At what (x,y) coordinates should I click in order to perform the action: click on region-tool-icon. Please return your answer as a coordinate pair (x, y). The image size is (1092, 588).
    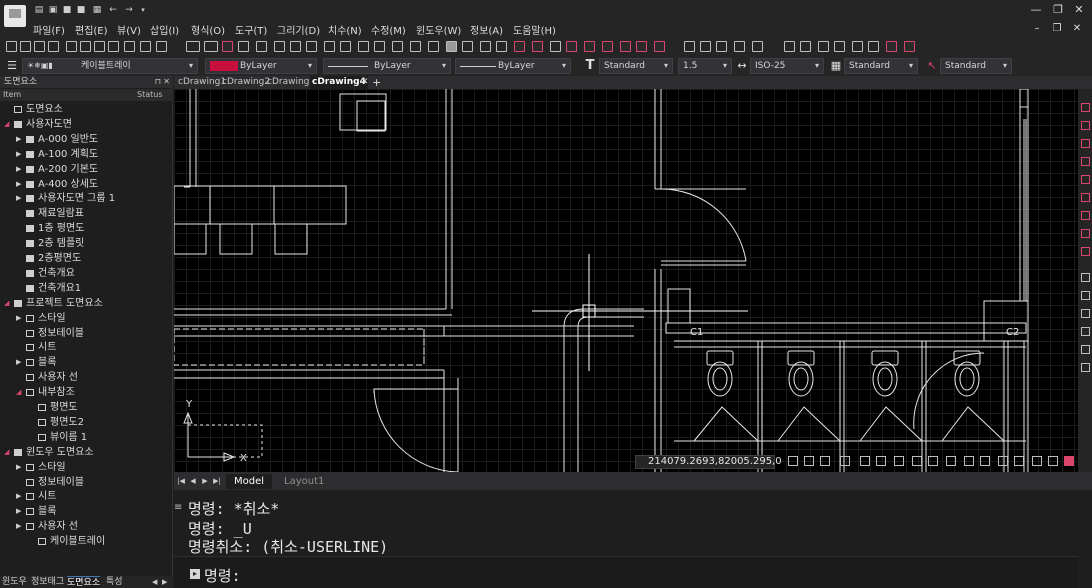
    Looking at the image, I should click on (485, 46).